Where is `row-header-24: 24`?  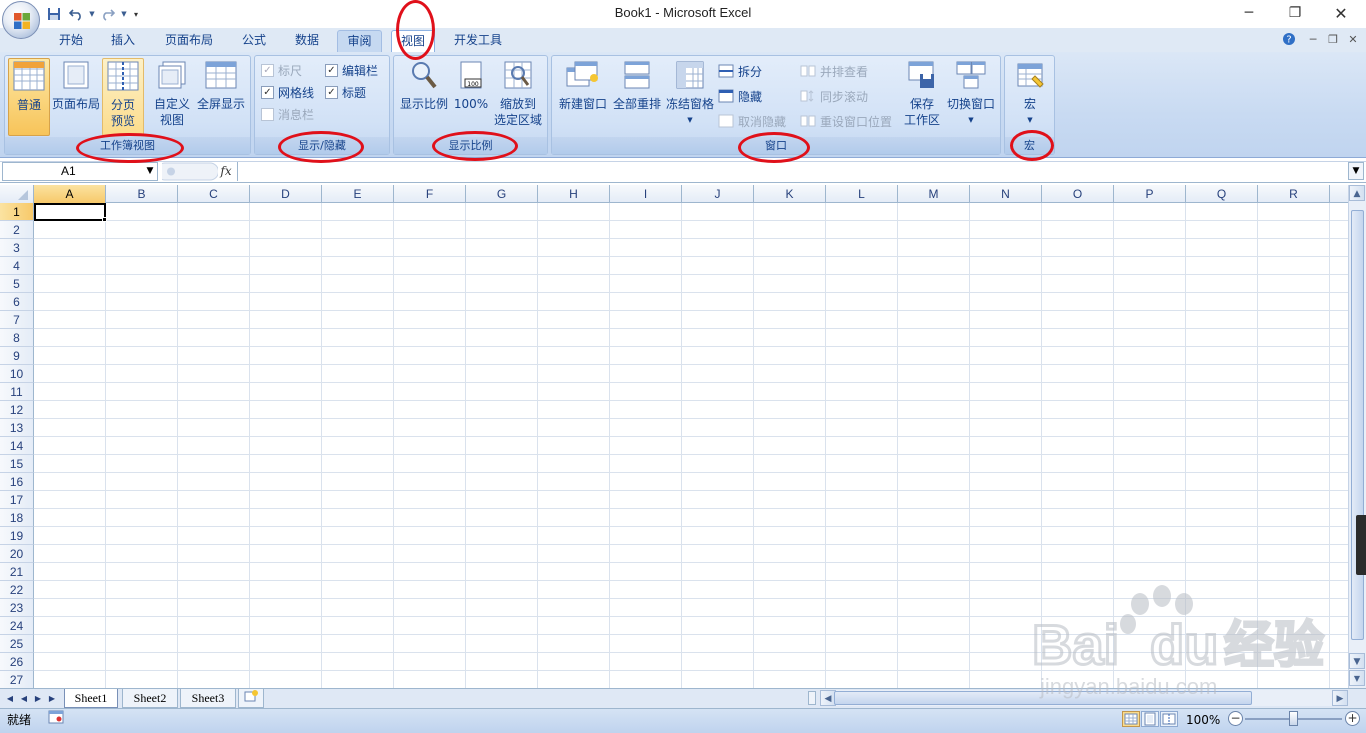 row-header-24: 24 is located at coordinates (17, 626).